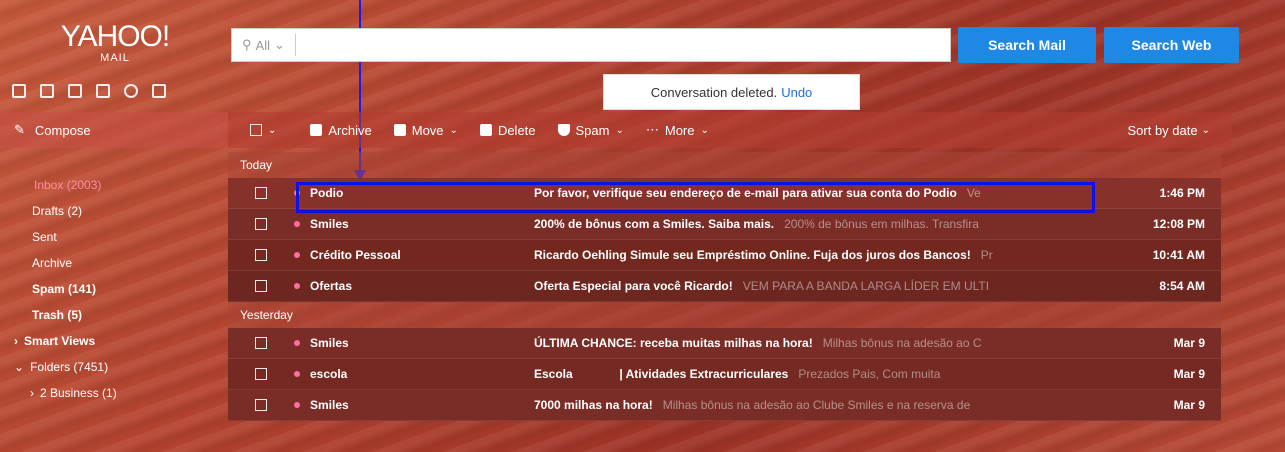 The height and width of the screenshot is (452, 1285). What do you see at coordinates (622, 45) in the screenshot?
I see `search-input` at bounding box center [622, 45].